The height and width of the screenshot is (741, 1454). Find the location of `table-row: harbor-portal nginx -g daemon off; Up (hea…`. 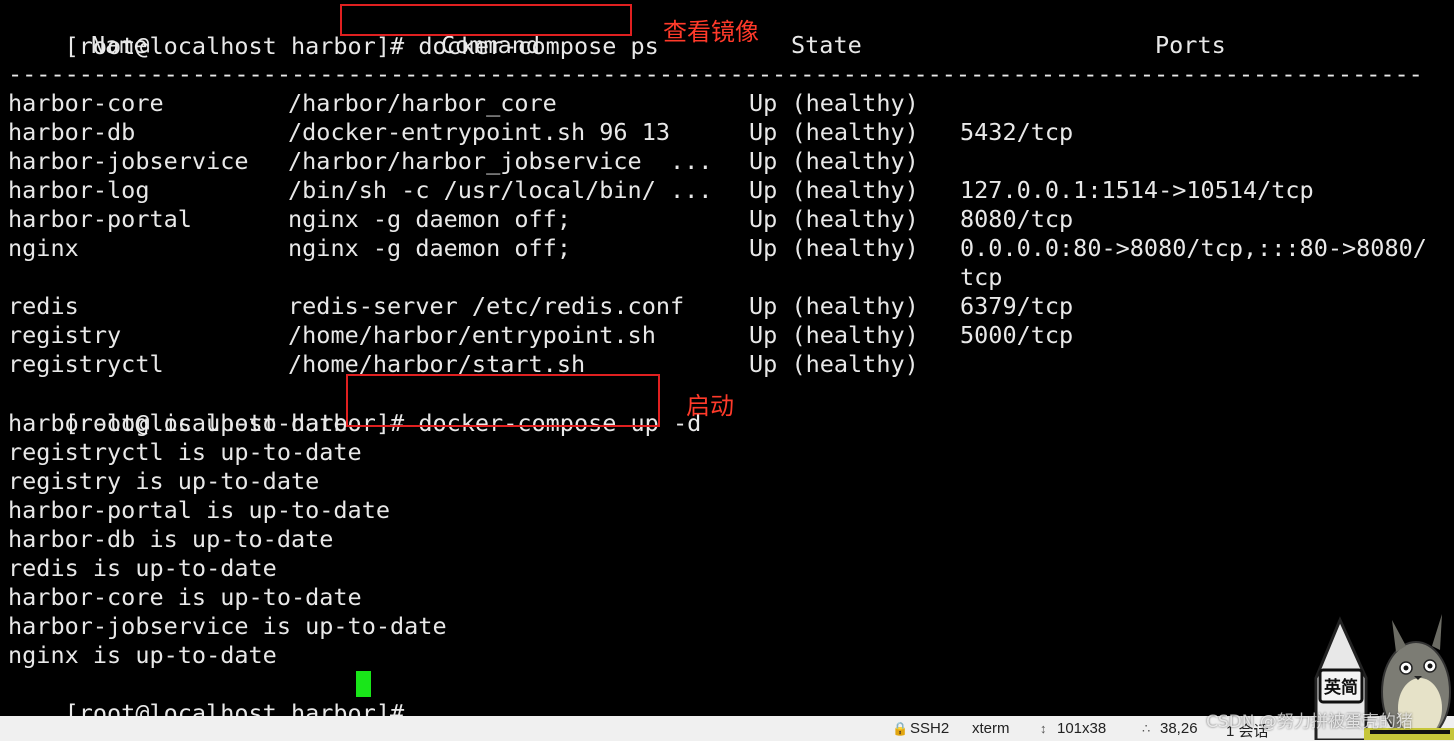

table-row: harbor-portal nginx -g daemon off; Up (hea… is located at coordinates (727, 219).